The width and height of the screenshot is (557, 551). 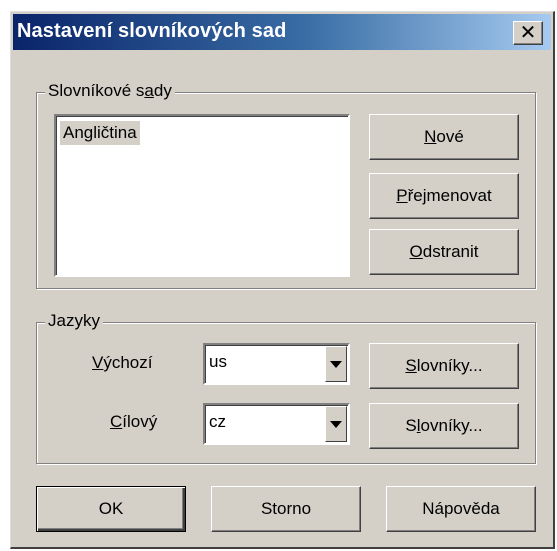 What do you see at coordinates (444, 252) in the screenshot?
I see `remove-button: Odstranit` at bounding box center [444, 252].